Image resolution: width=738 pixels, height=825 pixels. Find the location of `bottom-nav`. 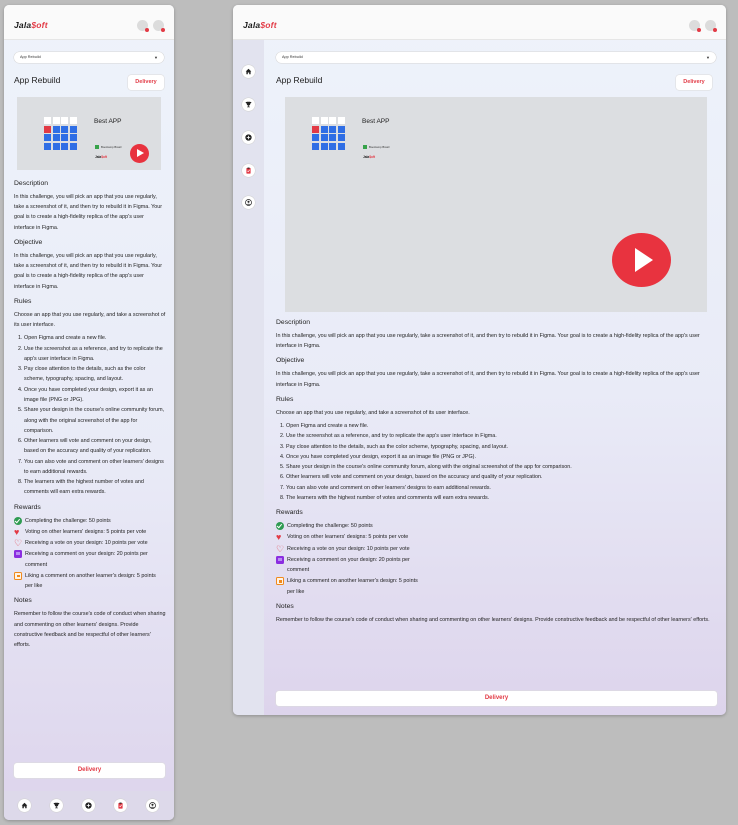

bottom-nav is located at coordinates (89, 805).